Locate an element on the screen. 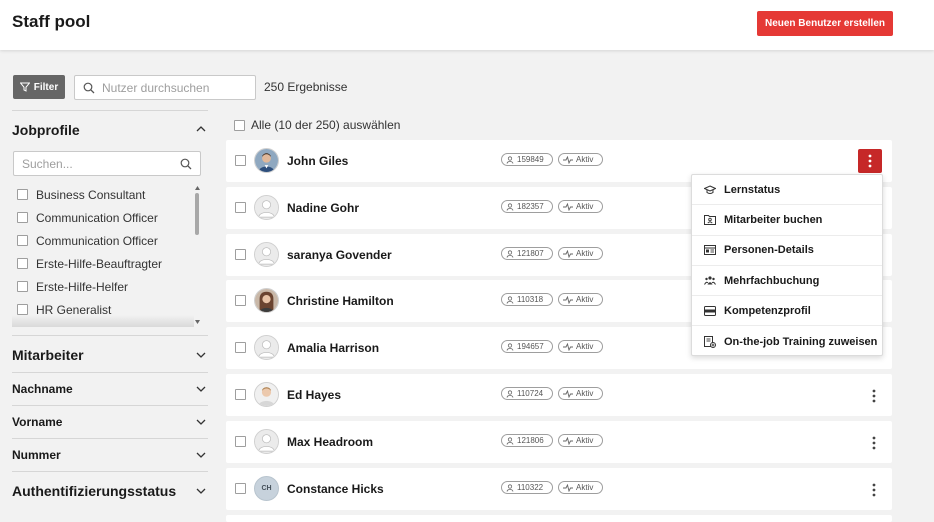 The image size is (934, 522). user-search-input is located at coordinates (172, 87).